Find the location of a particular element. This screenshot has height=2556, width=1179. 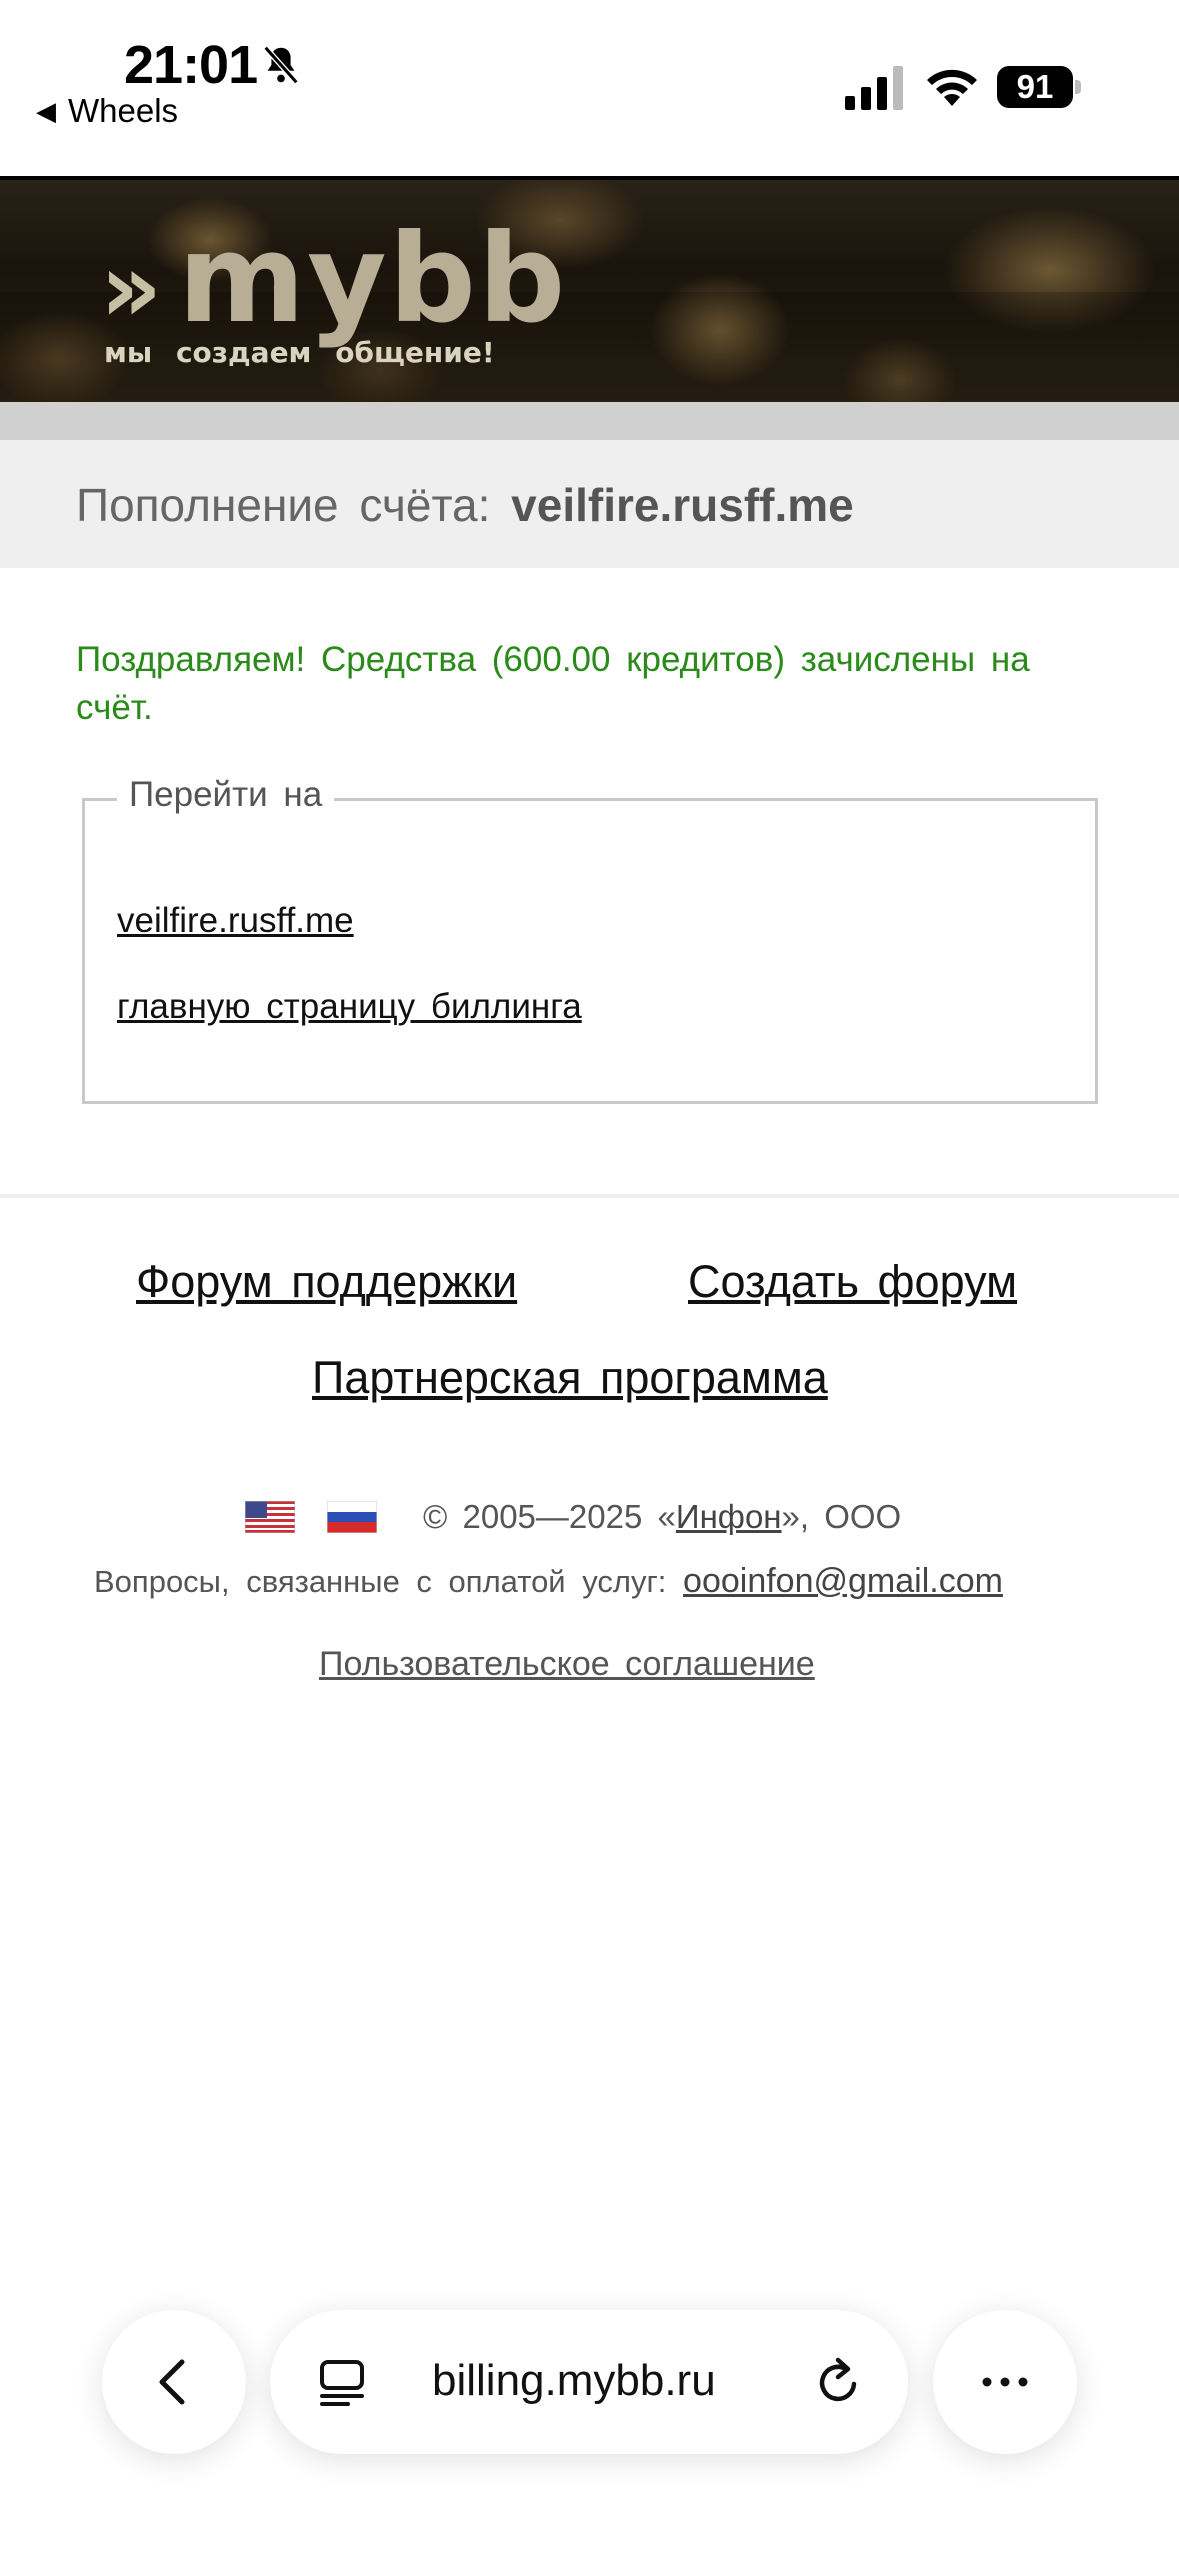

status-time: 21:01 is located at coordinates (191, 65).